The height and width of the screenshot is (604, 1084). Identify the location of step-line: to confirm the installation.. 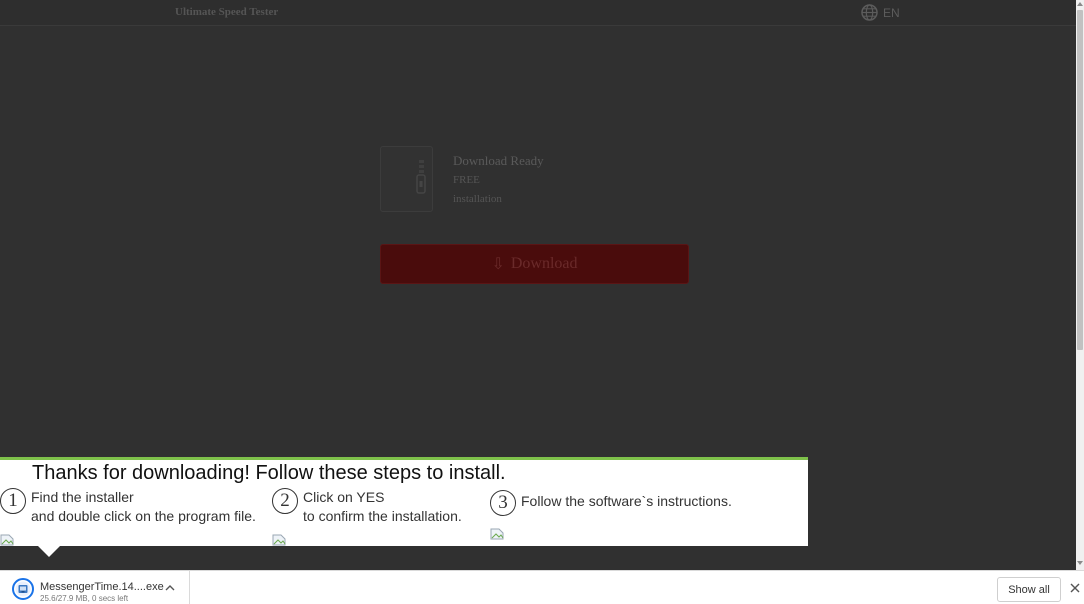
(382, 516).